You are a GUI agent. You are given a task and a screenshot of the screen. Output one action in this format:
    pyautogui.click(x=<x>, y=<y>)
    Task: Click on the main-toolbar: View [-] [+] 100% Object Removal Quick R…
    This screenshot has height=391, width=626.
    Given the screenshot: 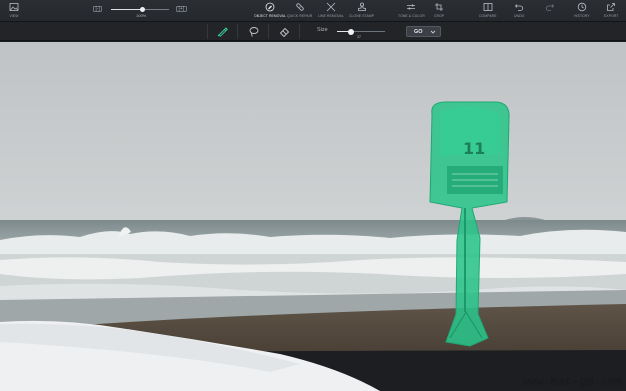 What is the action you would take?
    pyautogui.click(x=313, y=11)
    